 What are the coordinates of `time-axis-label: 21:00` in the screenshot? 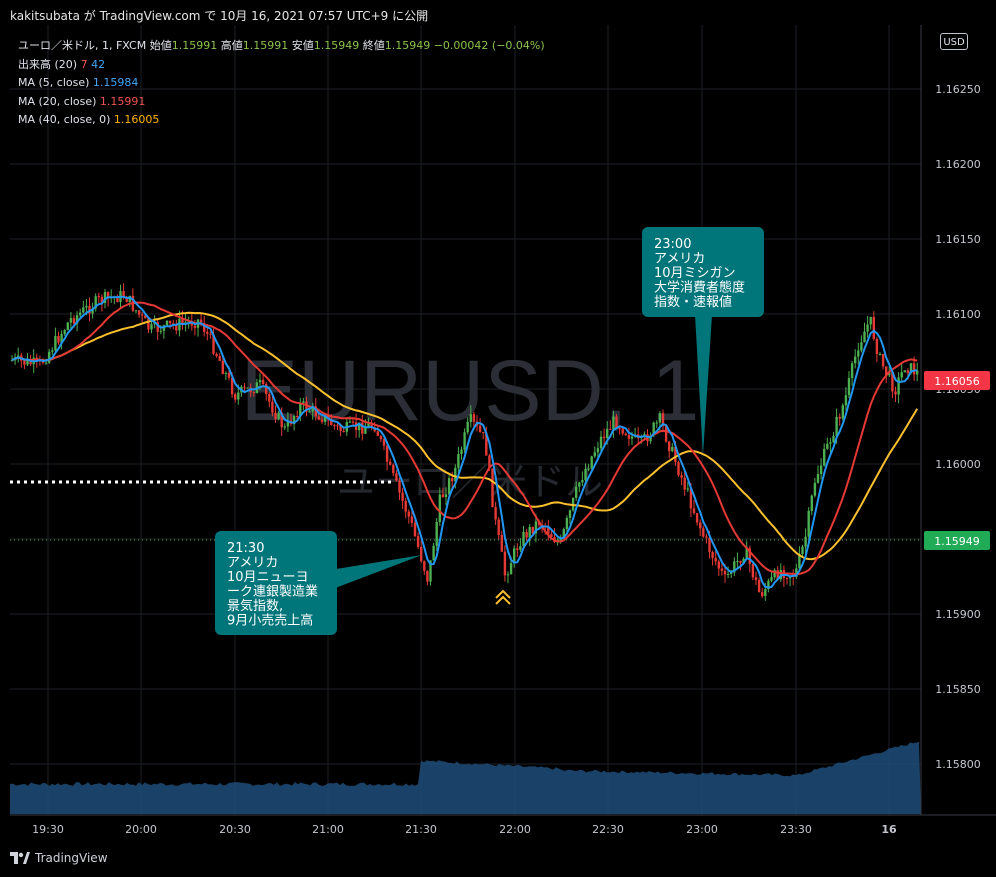 It's located at (328, 829).